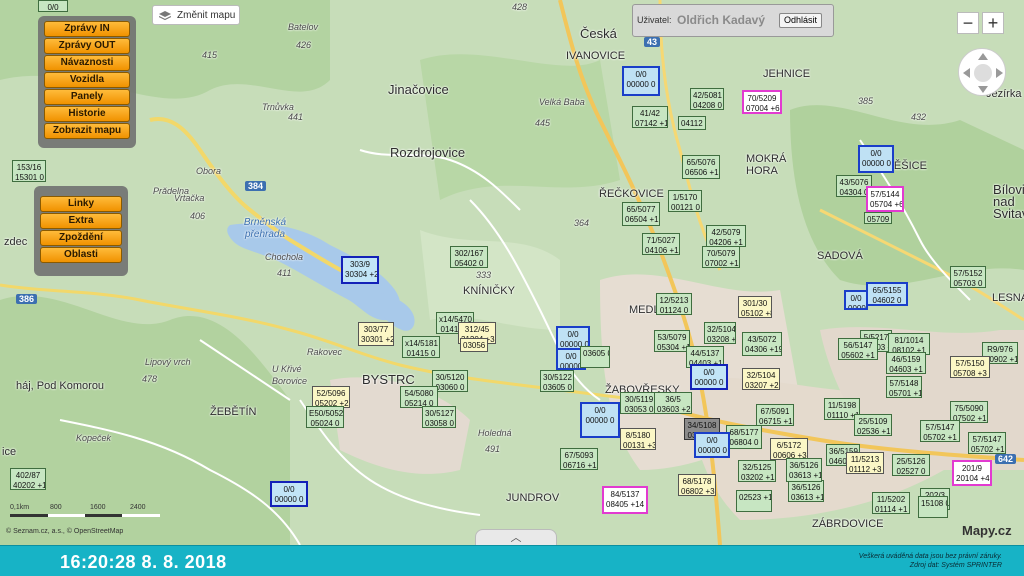 The width and height of the screenshot is (1024, 576). Describe the element at coordinates (757, 471) in the screenshot. I see `vehicle-marker: 32/5125 03202 +1` at that location.